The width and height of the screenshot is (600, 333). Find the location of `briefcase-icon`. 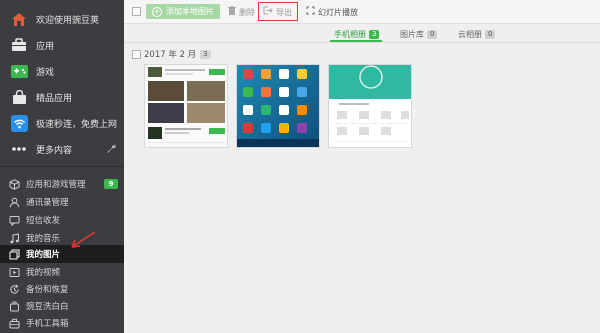

briefcase-icon is located at coordinates (19, 45).